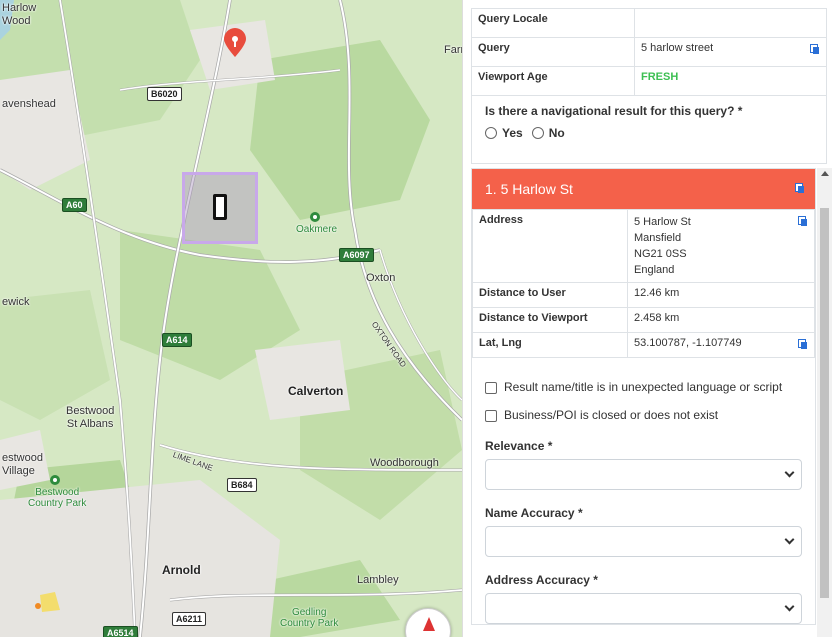 The width and height of the screenshot is (833, 637). Describe the element at coordinates (404, 463) in the screenshot. I see `place-woodborough: Woodborough` at that location.